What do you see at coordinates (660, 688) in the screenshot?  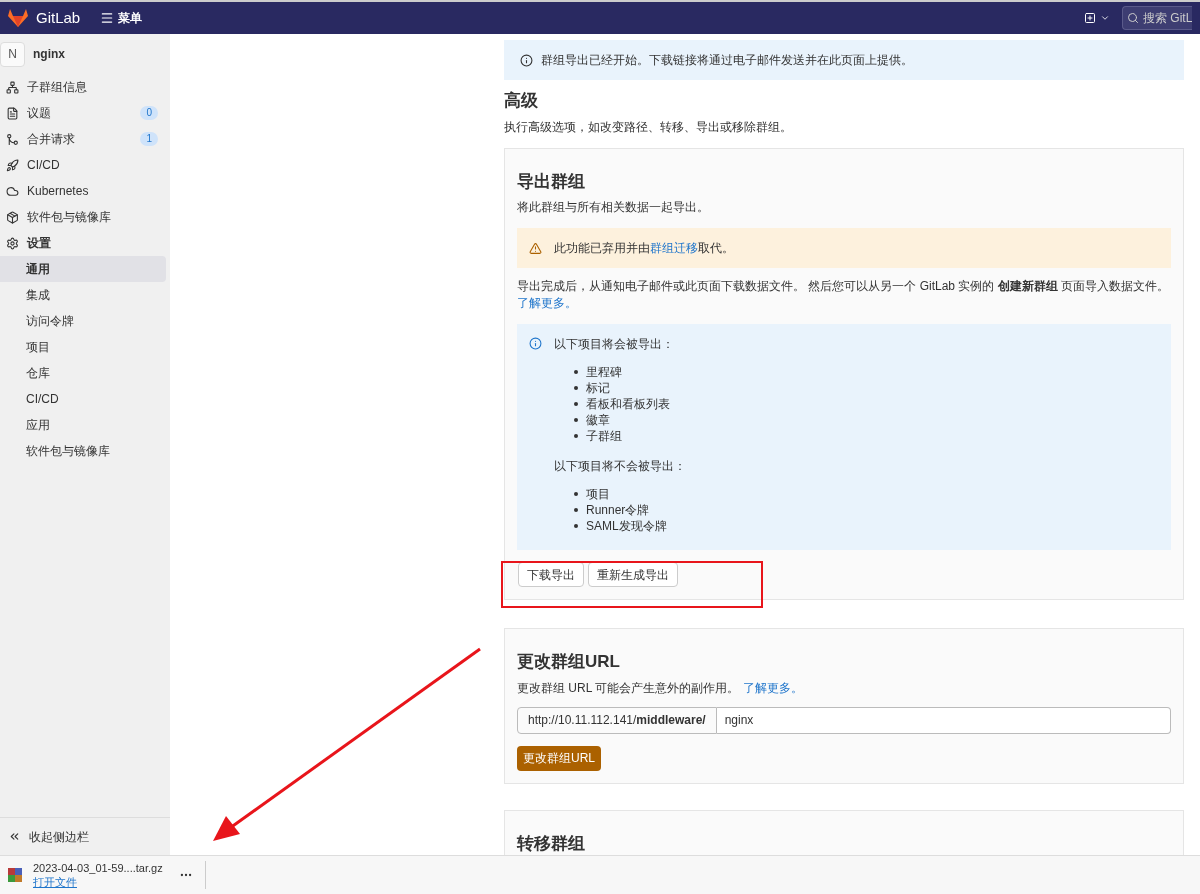 I see `card-description: 更改群组 URL 可能会产生意外的副作用。 了解更多。` at bounding box center [660, 688].